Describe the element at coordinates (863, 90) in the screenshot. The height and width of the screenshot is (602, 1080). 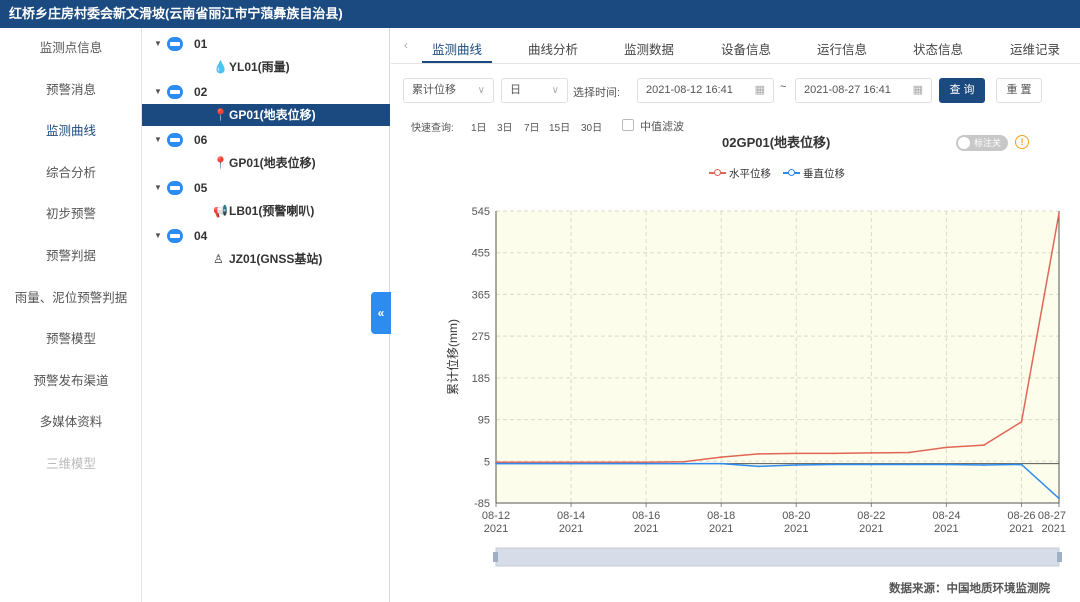
I see `end-time-input: 2021-08-27 16:41 ▦` at that location.